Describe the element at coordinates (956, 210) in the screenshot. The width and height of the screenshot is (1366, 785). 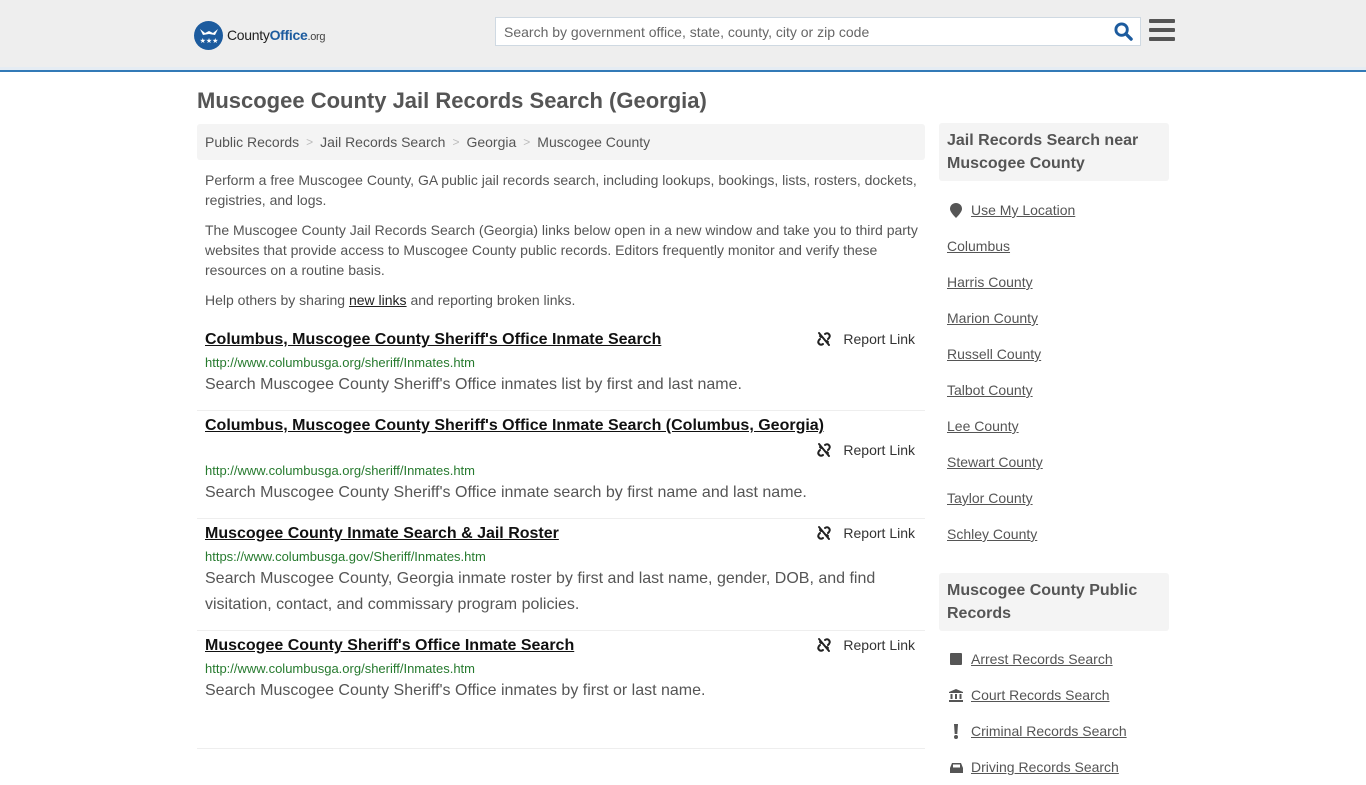
I see `map-marker-icon` at that location.